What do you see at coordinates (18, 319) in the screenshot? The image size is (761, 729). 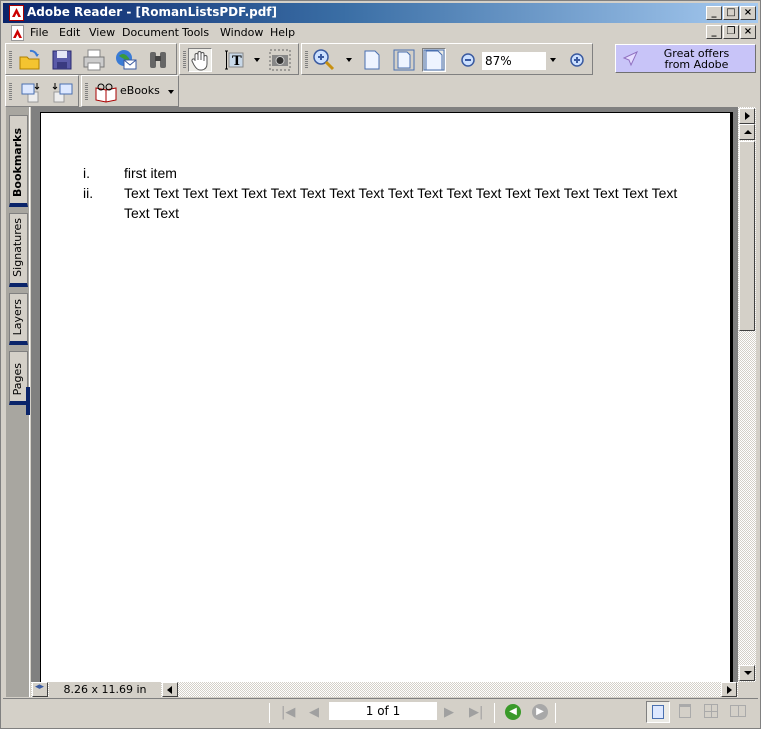 I see `tab-layers: Layers` at bounding box center [18, 319].